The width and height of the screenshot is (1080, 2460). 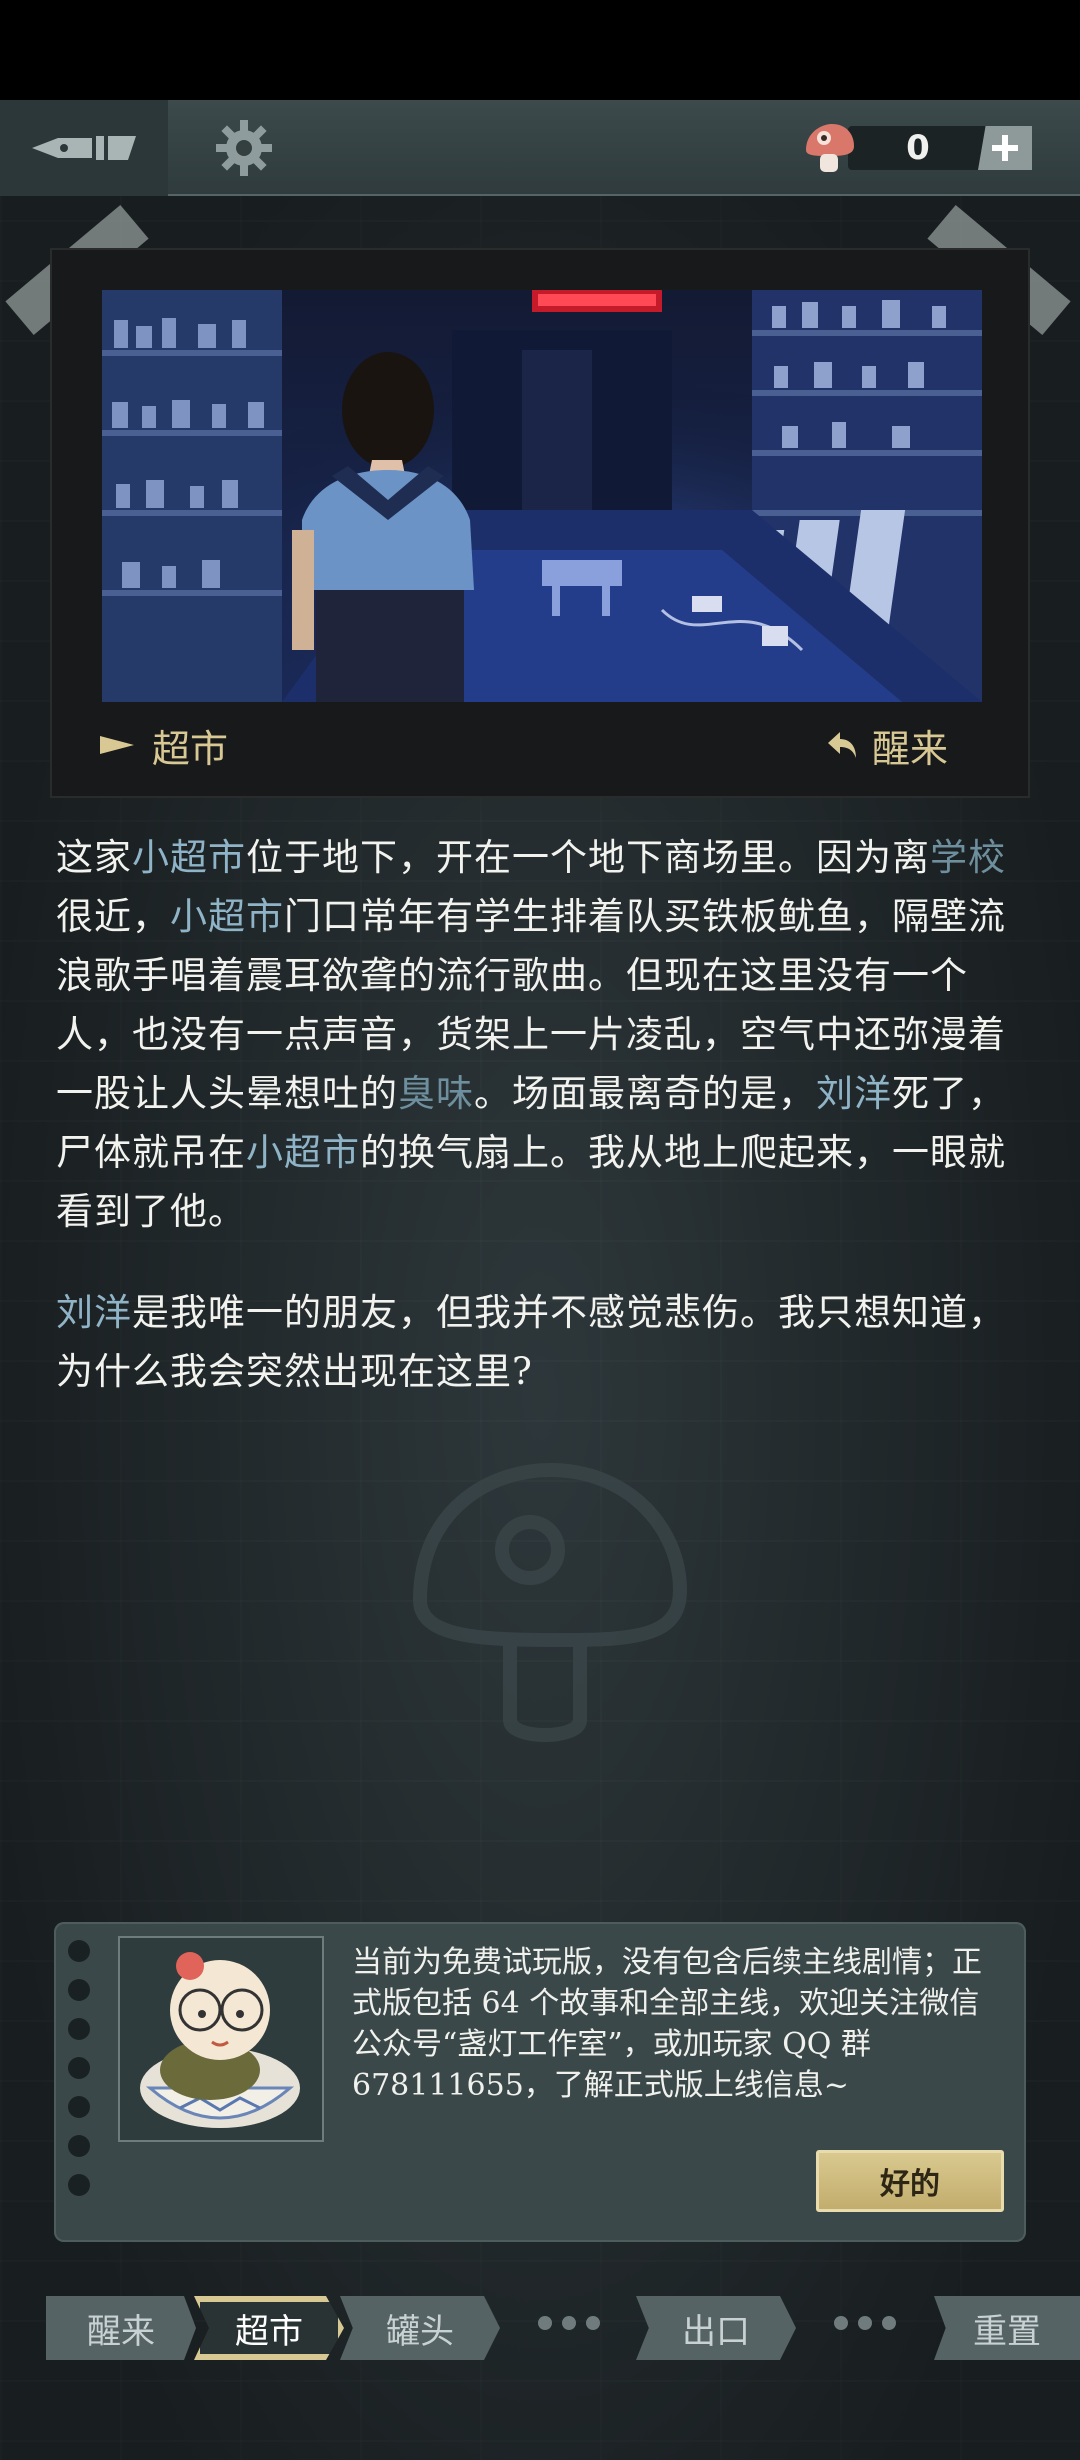 I want to click on return-arrow-icon, so click(x=841, y=745).